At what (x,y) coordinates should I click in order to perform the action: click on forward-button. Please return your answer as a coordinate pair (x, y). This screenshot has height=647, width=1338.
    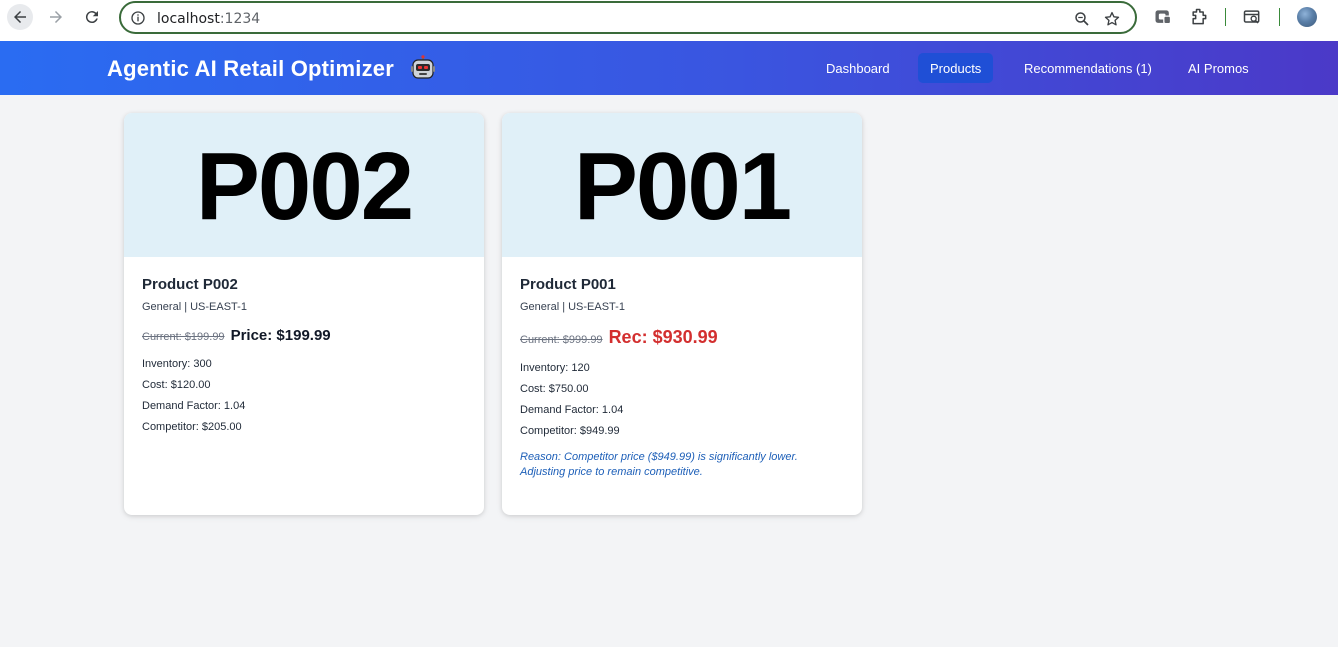
    Looking at the image, I should click on (56, 17).